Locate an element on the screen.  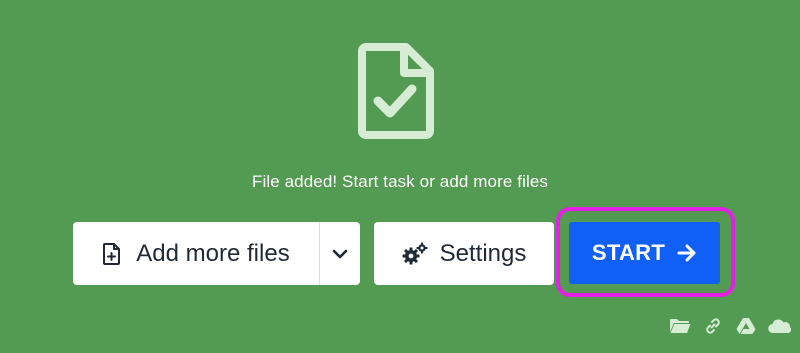
file-check-icon is located at coordinates (396, 91).